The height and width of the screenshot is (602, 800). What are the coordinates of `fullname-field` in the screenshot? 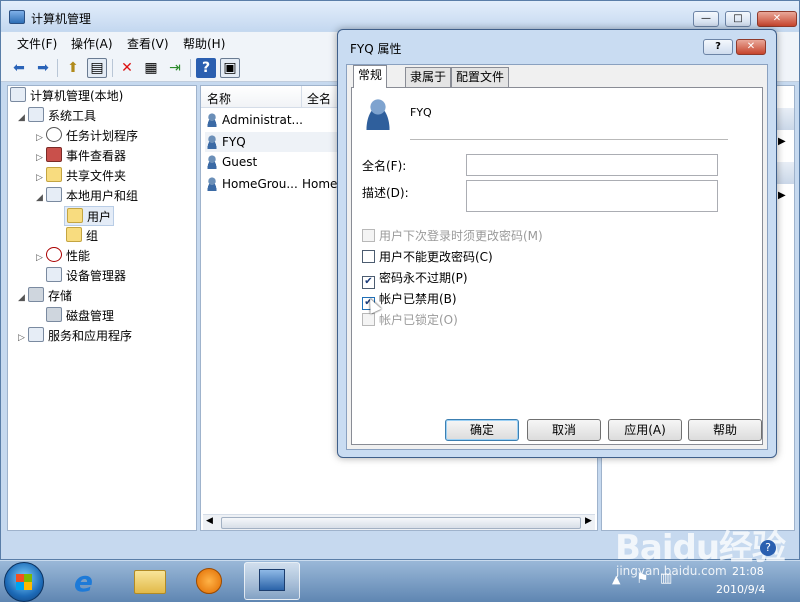 It's located at (592, 165).